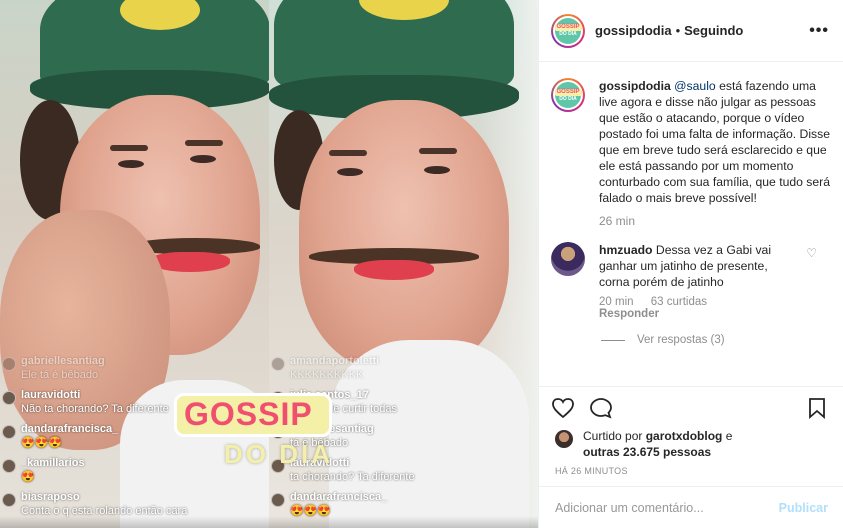 Image resolution: width=843 pixels, height=528 pixels. What do you see at coordinates (63, 368) in the screenshot?
I see `live-comment-body: gabriellesantiag Ele tá é bêbado` at bounding box center [63, 368].